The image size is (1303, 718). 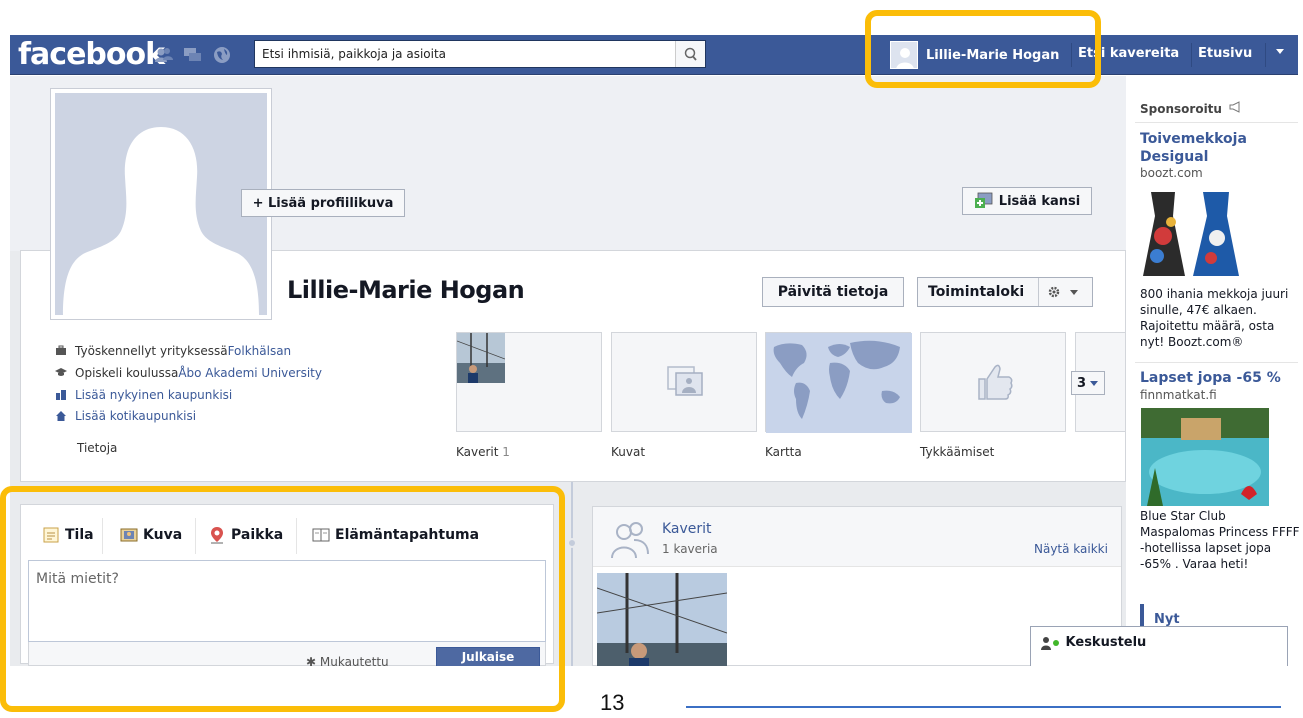 What do you see at coordinates (62, 416) in the screenshot?
I see `home-icon` at bounding box center [62, 416].